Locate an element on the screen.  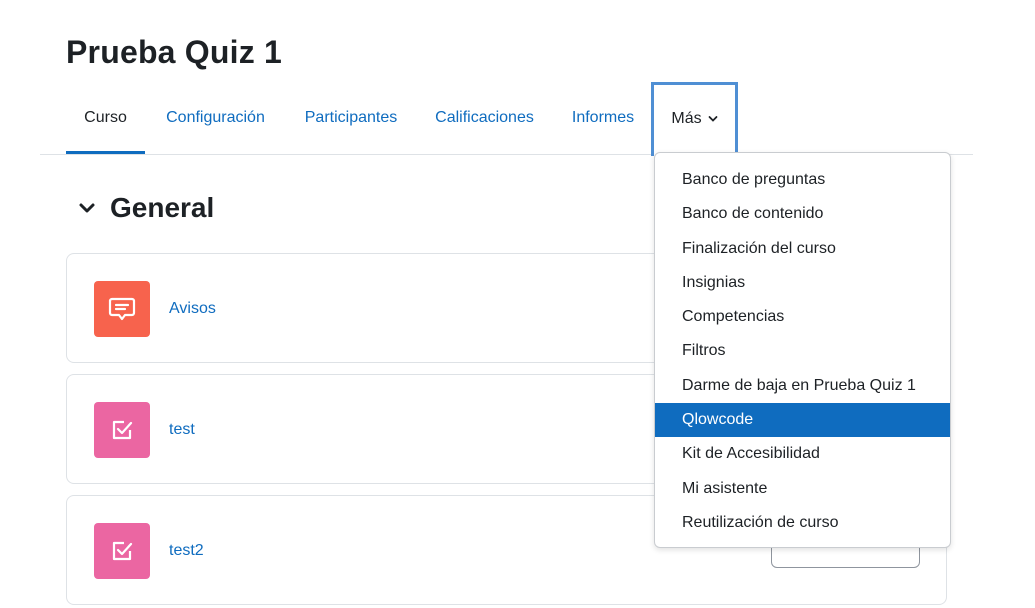
tab-label: Configuración is located at coordinates (215, 117).